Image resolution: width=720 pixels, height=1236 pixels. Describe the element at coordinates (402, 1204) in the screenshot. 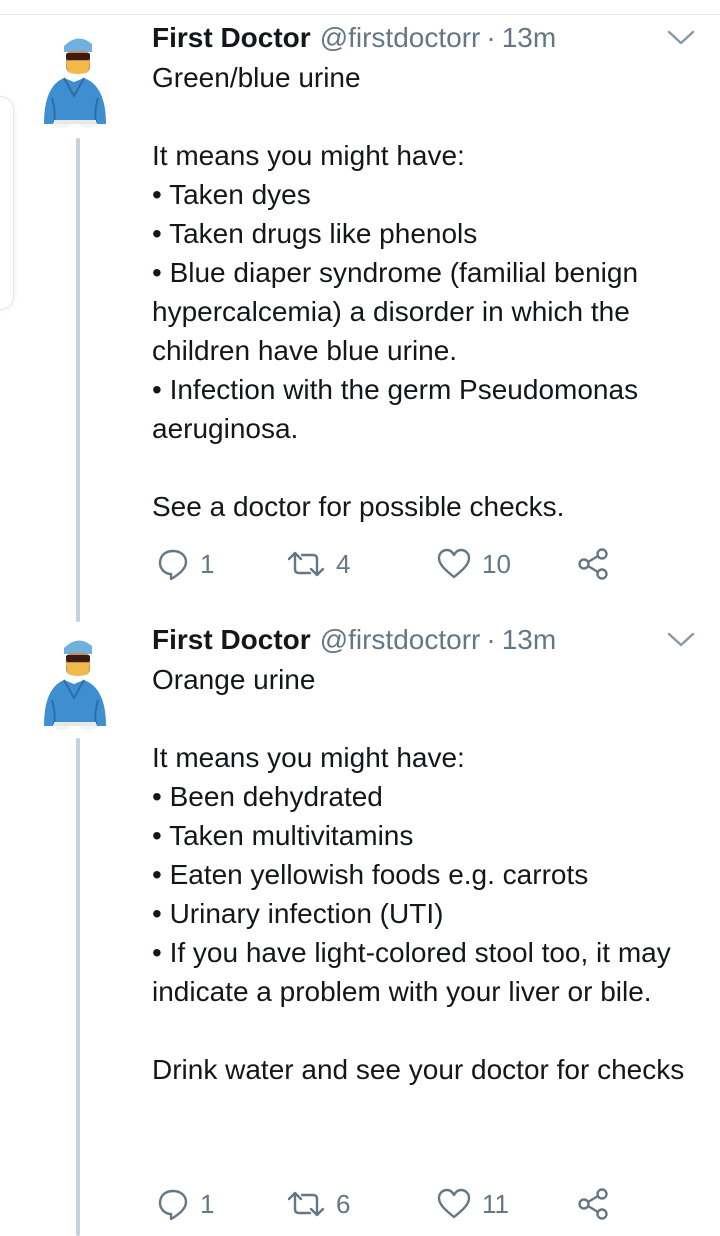

I see `action-bar: 1 6 11` at that location.